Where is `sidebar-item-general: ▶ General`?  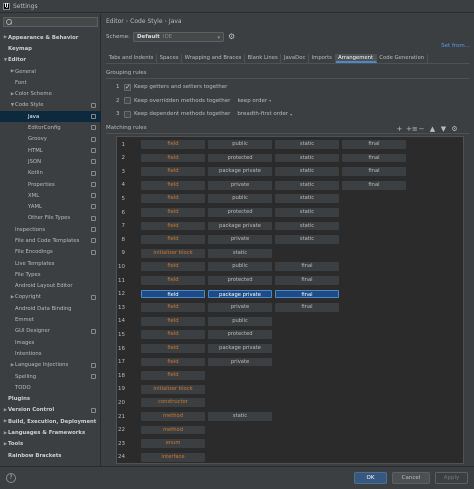
sidebar-item-general: ▶ General is located at coordinates (50, 71).